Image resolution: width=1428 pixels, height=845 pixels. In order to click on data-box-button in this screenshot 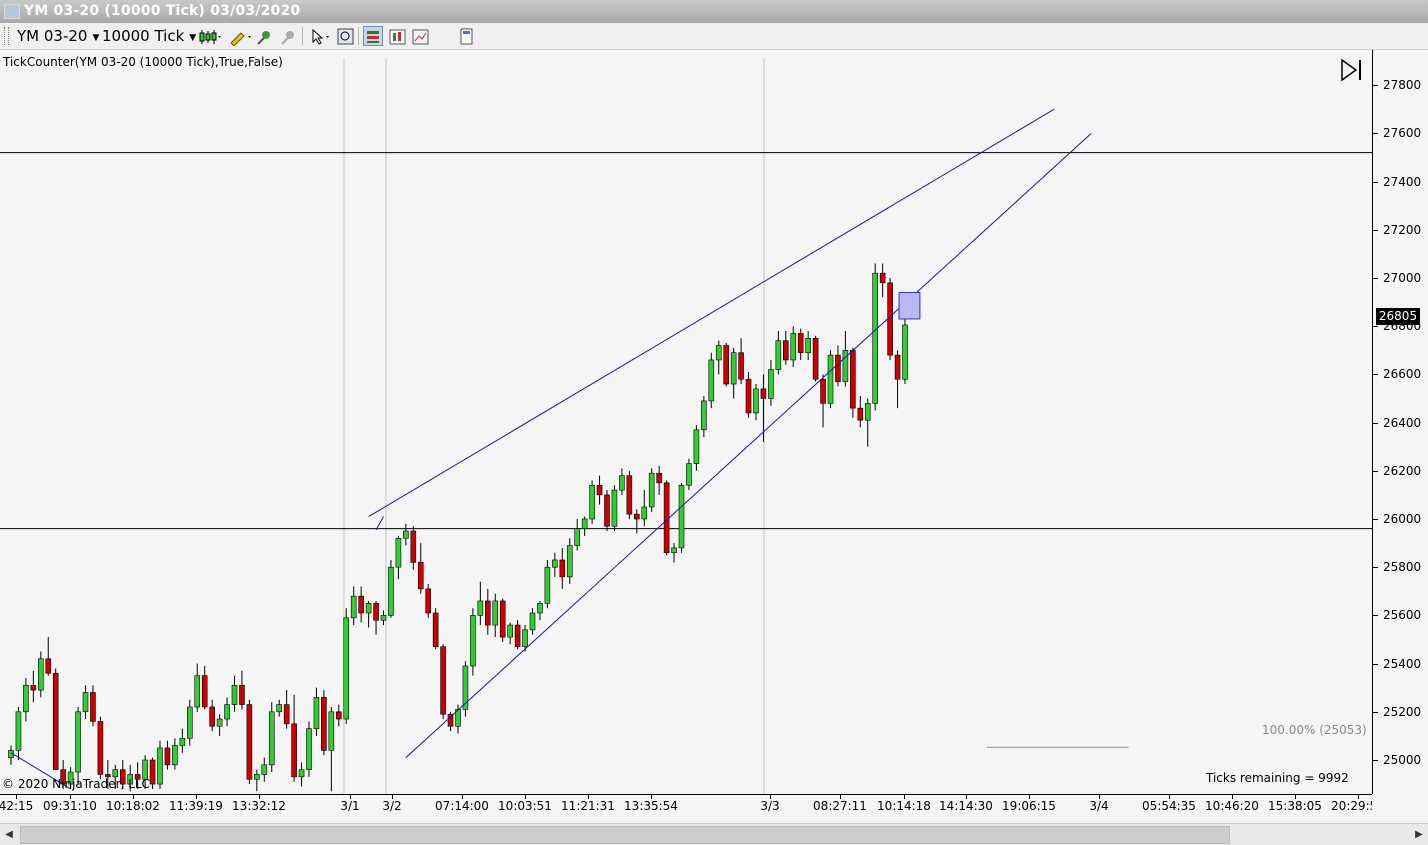, I will do `click(466, 36)`.